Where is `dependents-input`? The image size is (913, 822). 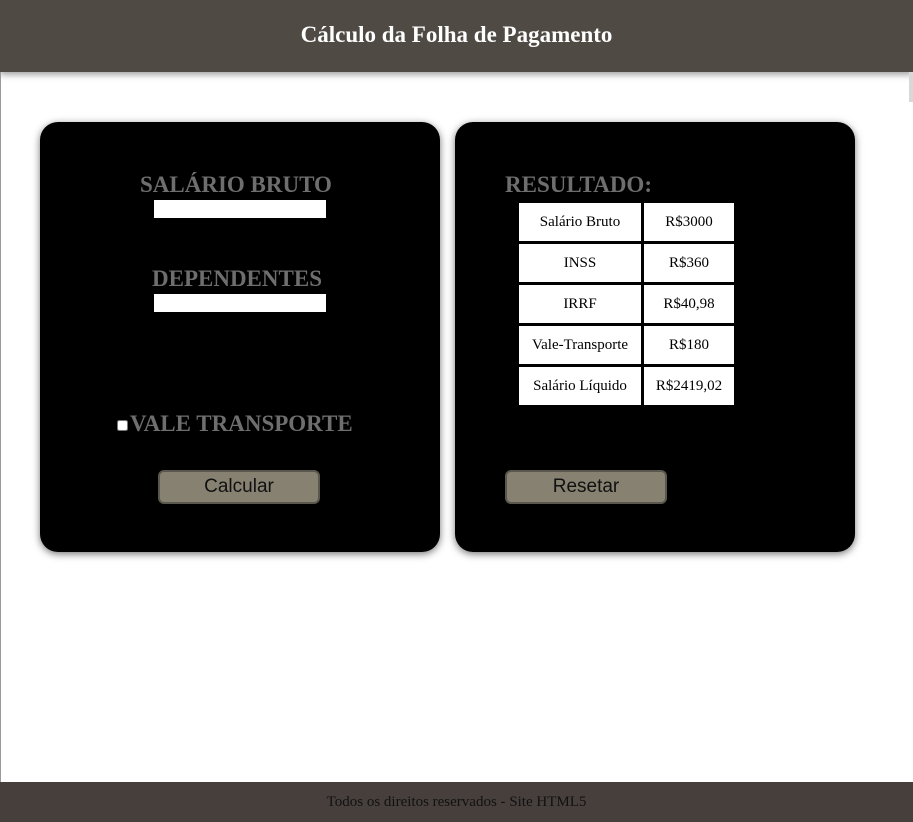
dependents-input is located at coordinates (240, 303).